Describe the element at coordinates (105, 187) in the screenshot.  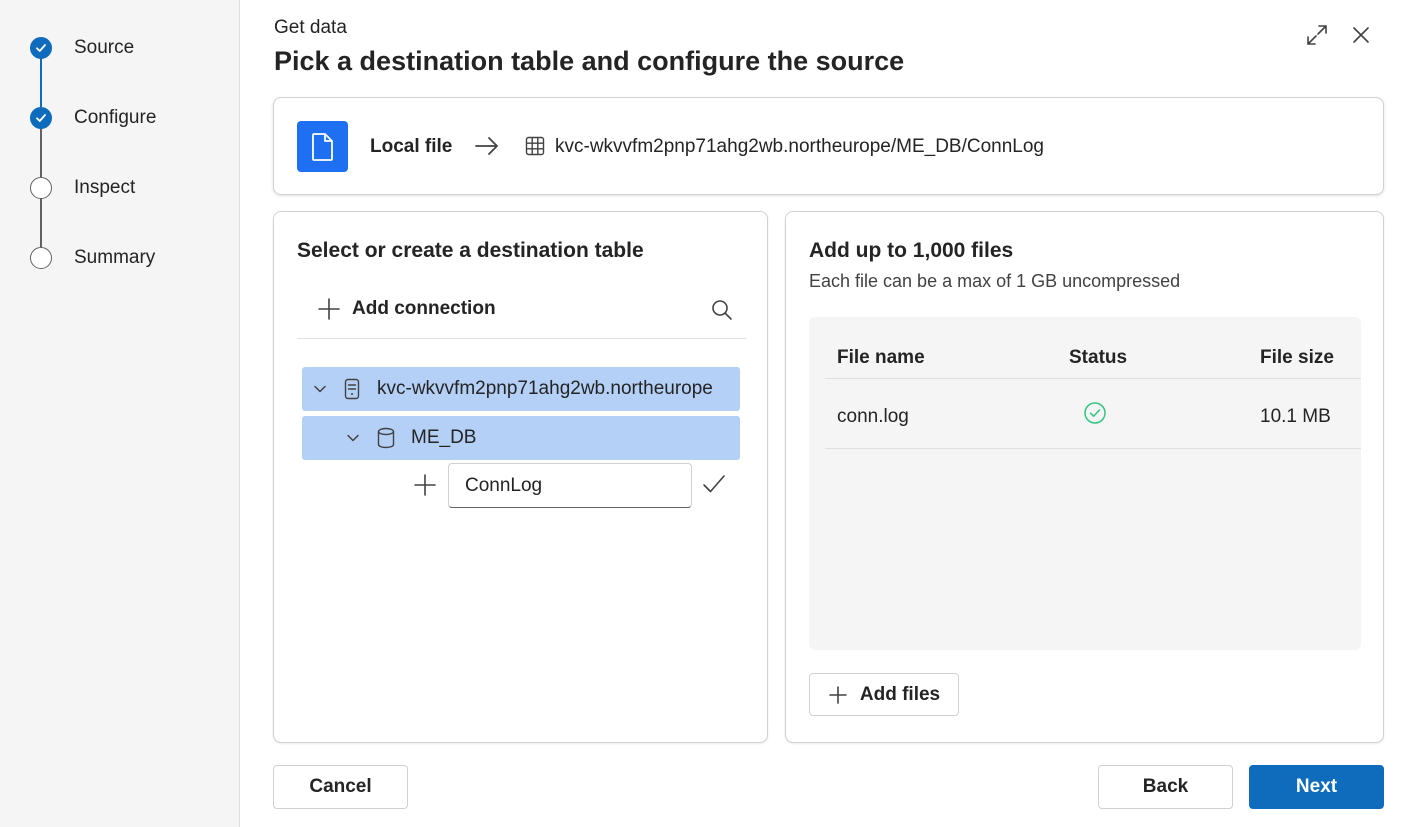
I see `step-label: Inspect` at that location.